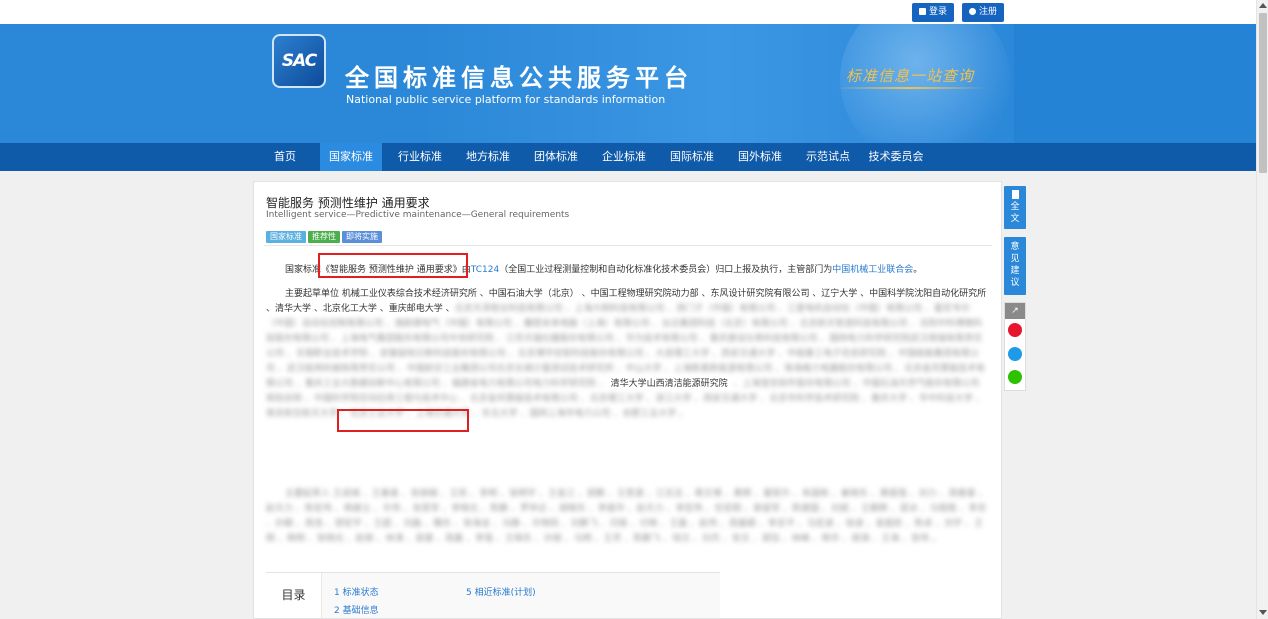 The height and width of the screenshot is (619, 1268). I want to click on document-icon, so click(1015, 194).